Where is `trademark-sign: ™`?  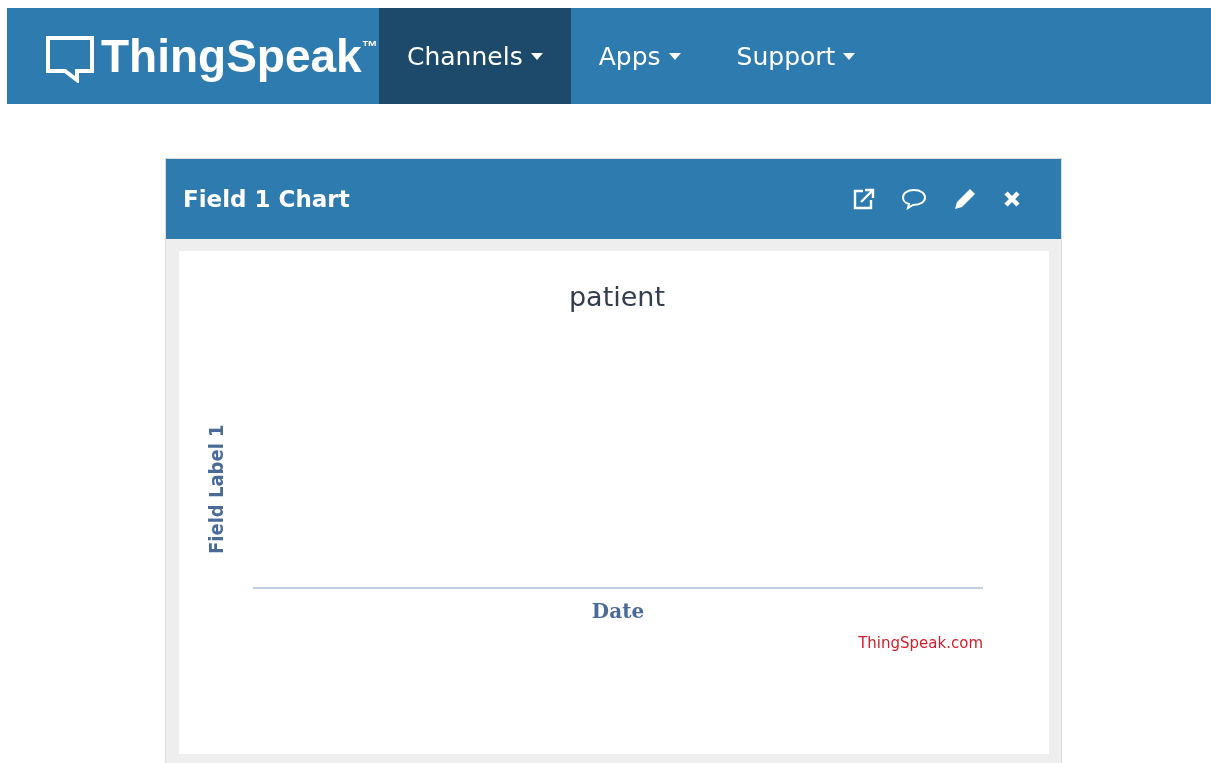
trademark-sign: ™ is located at coordinates (369, 46).